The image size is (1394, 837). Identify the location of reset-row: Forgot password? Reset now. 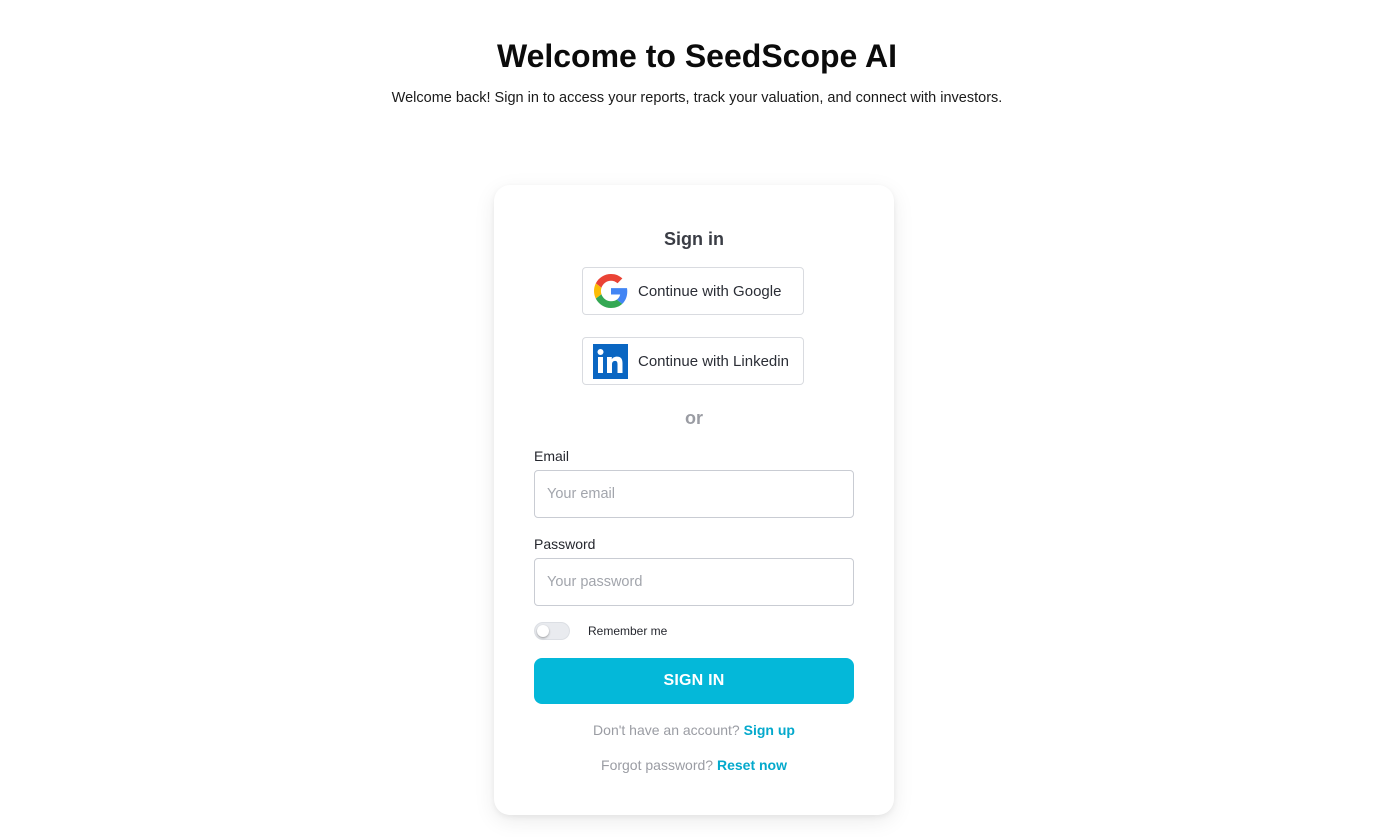
(694, 765).